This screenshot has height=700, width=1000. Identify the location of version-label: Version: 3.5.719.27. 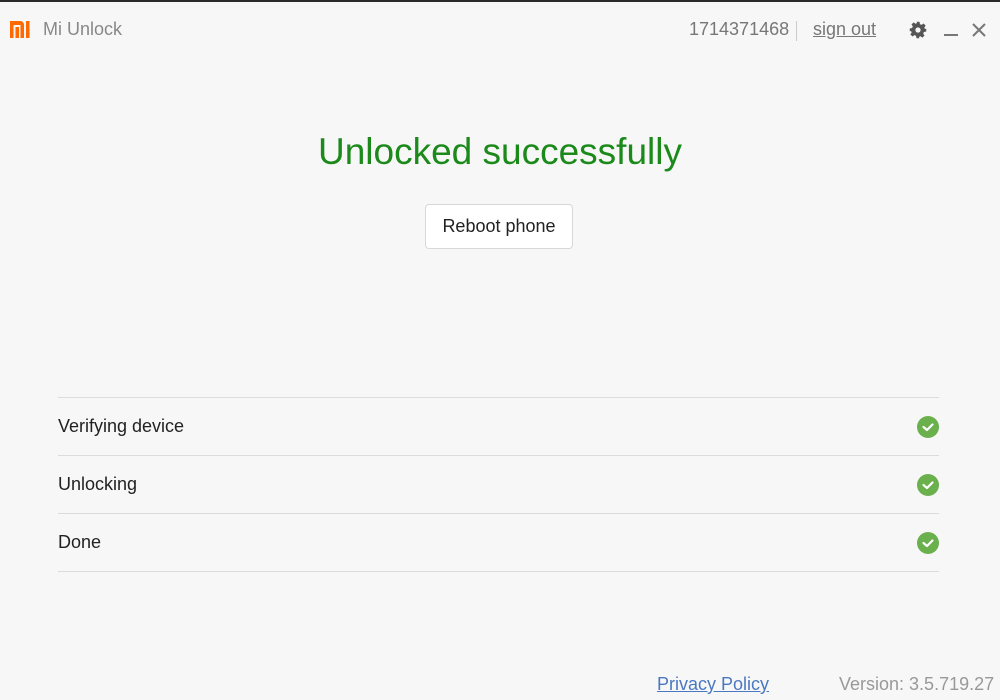
(917, 684).